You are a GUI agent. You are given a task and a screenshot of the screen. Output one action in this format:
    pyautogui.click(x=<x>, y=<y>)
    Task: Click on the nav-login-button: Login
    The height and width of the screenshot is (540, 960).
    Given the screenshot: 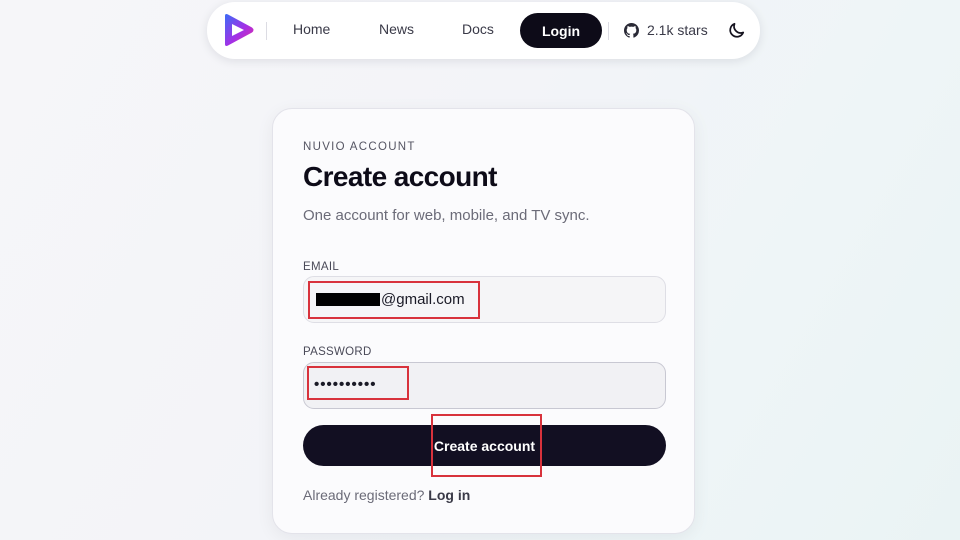 What is the action you would take?
    pyautogui.click(x=561, y=30)
    